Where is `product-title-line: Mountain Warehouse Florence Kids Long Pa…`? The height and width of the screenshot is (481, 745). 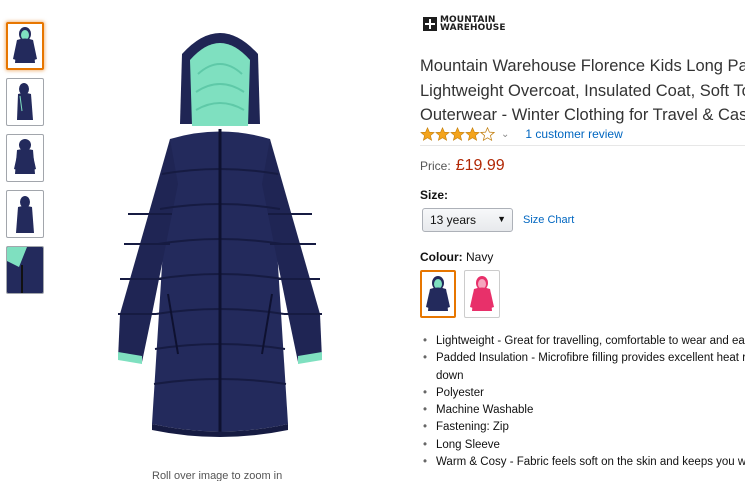 product-title-line: Mountain Warehouse Florence Kids Long Pa… is located at coordinates (582, 66).